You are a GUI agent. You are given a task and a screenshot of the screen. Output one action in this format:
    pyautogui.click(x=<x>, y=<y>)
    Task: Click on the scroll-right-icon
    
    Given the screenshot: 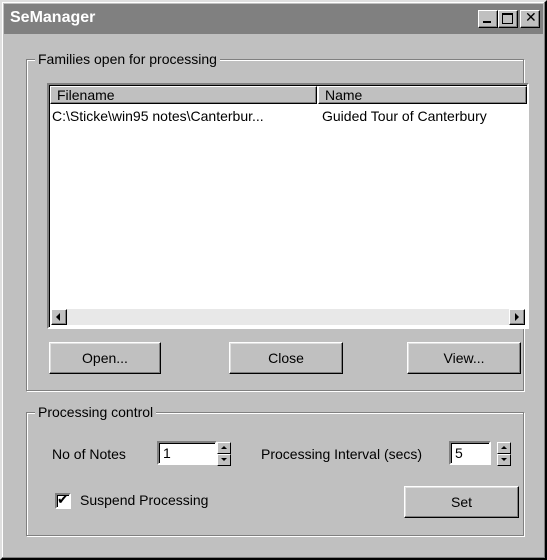 What is the action you would take?
    pyautogui.click(x=517, y=317)
    